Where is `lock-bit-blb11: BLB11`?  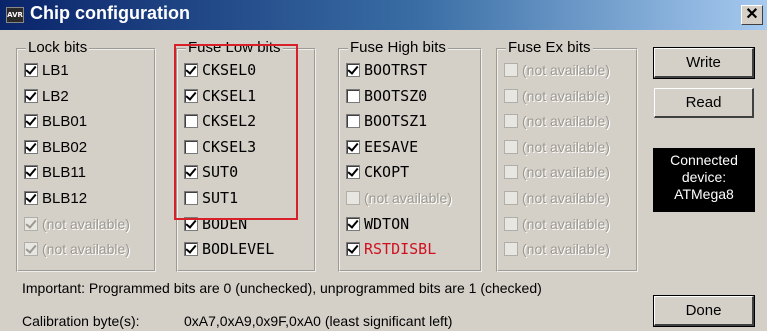
lock-bit-blb11: BLB11 is located at coordinates (77, 173).